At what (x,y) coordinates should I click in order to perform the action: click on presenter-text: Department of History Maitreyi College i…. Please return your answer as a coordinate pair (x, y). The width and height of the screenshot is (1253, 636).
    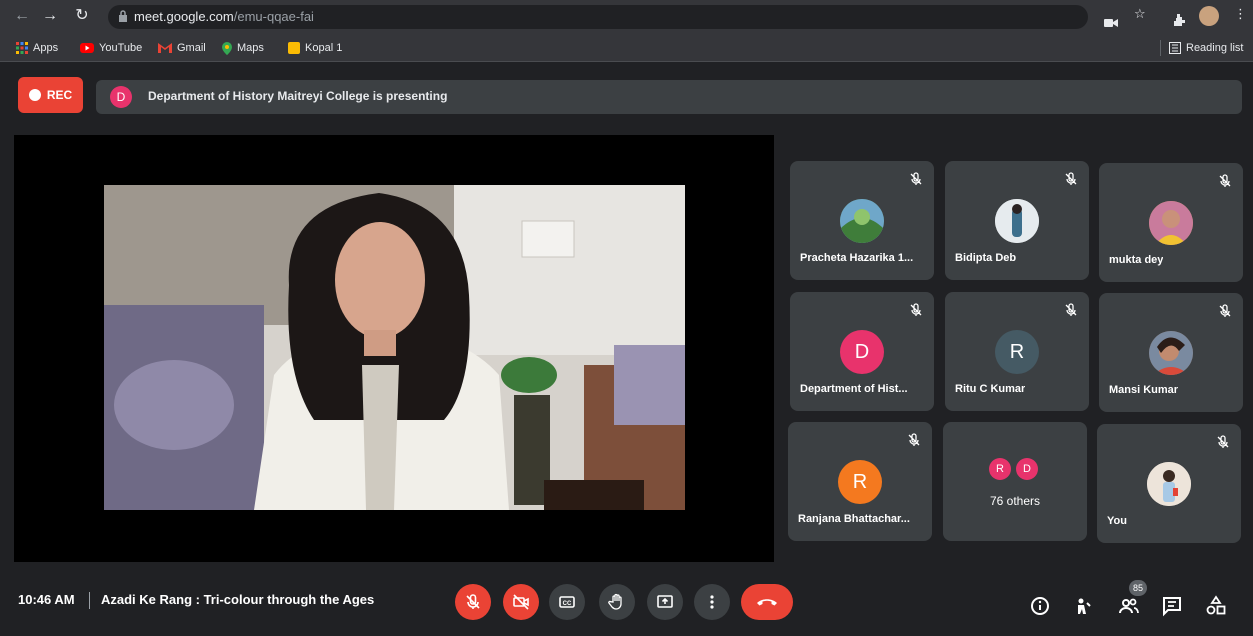
    Looking at the image, I should click on (298, 96).